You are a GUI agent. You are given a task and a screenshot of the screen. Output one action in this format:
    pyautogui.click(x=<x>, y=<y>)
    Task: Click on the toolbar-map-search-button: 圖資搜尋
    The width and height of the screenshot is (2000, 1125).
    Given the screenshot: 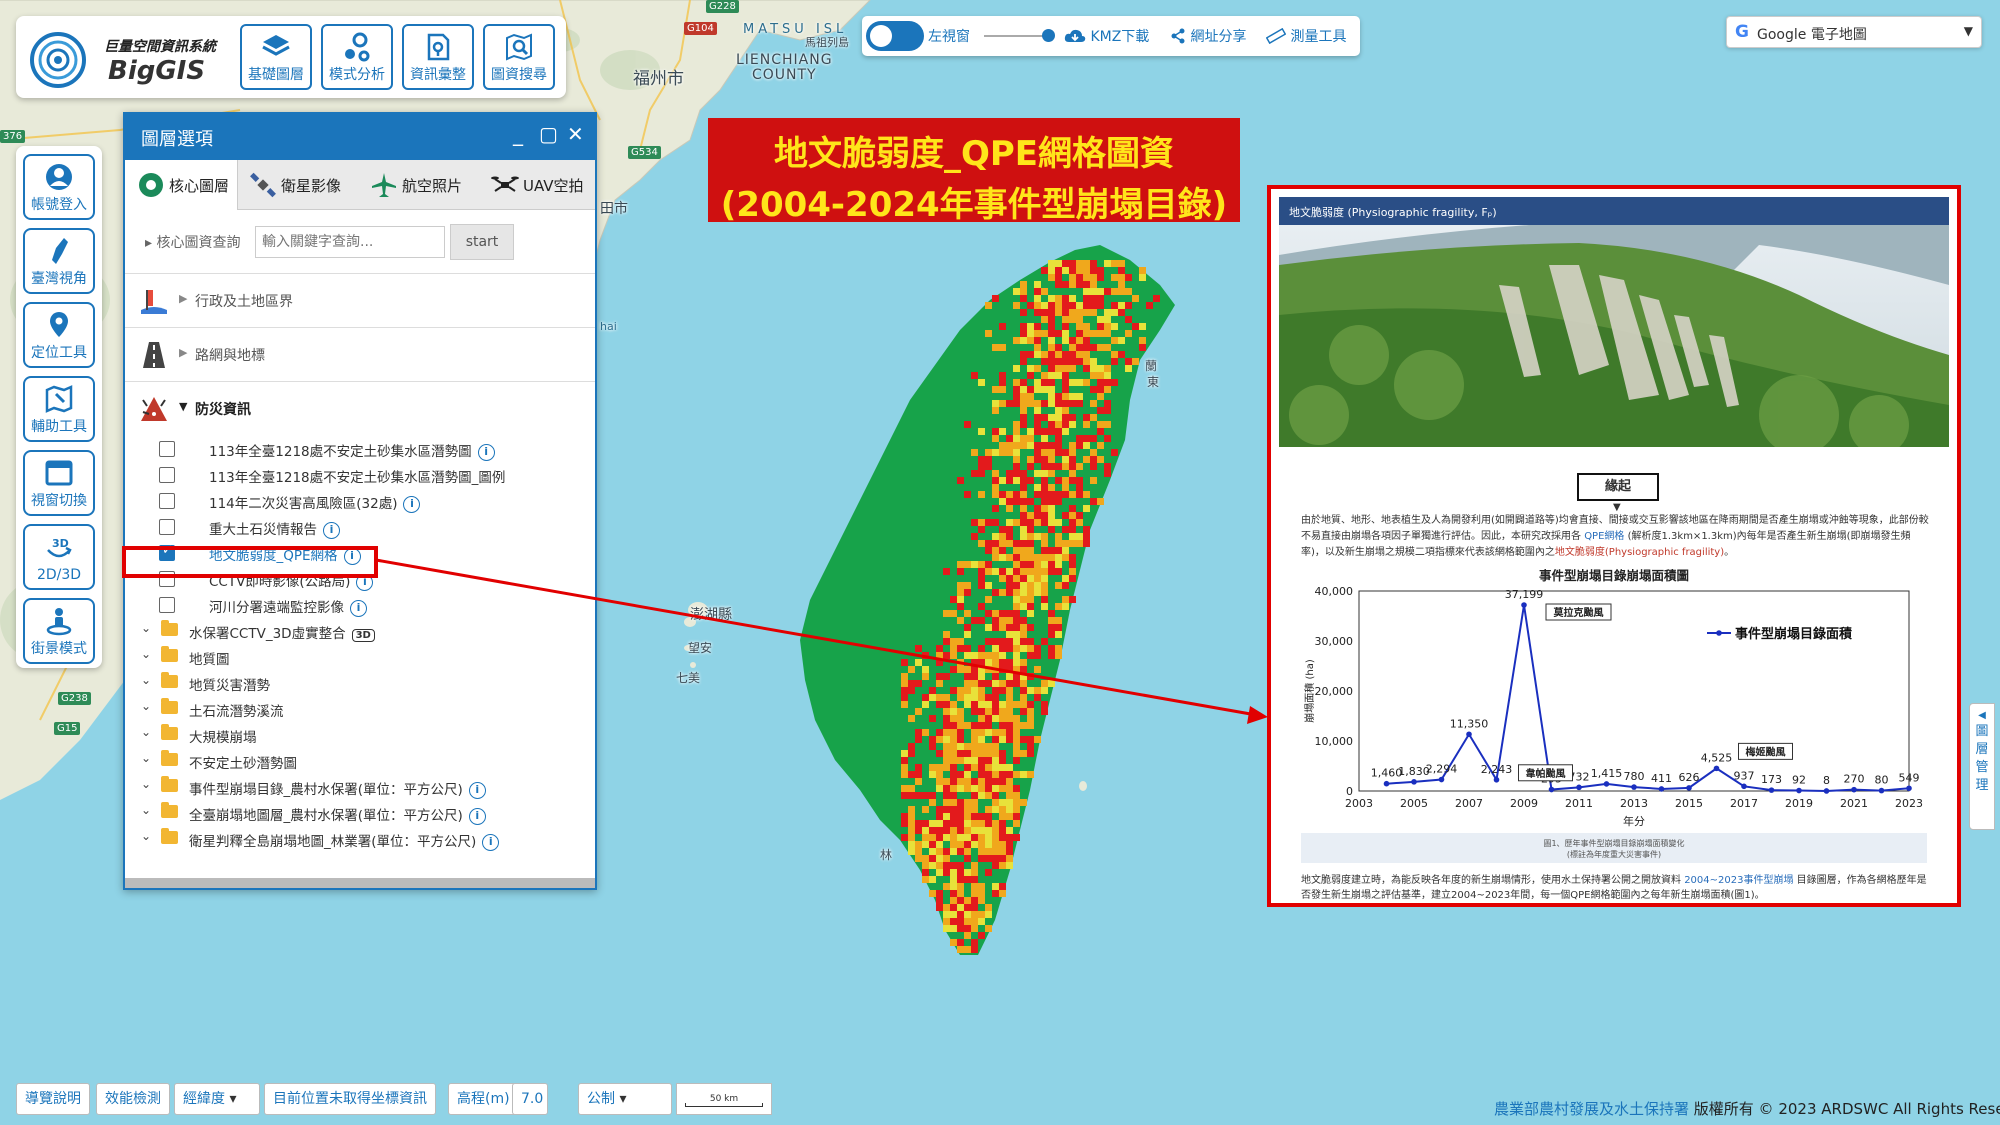 What is the action you would take?
    pyautogui.click(x=519, y=57)
    